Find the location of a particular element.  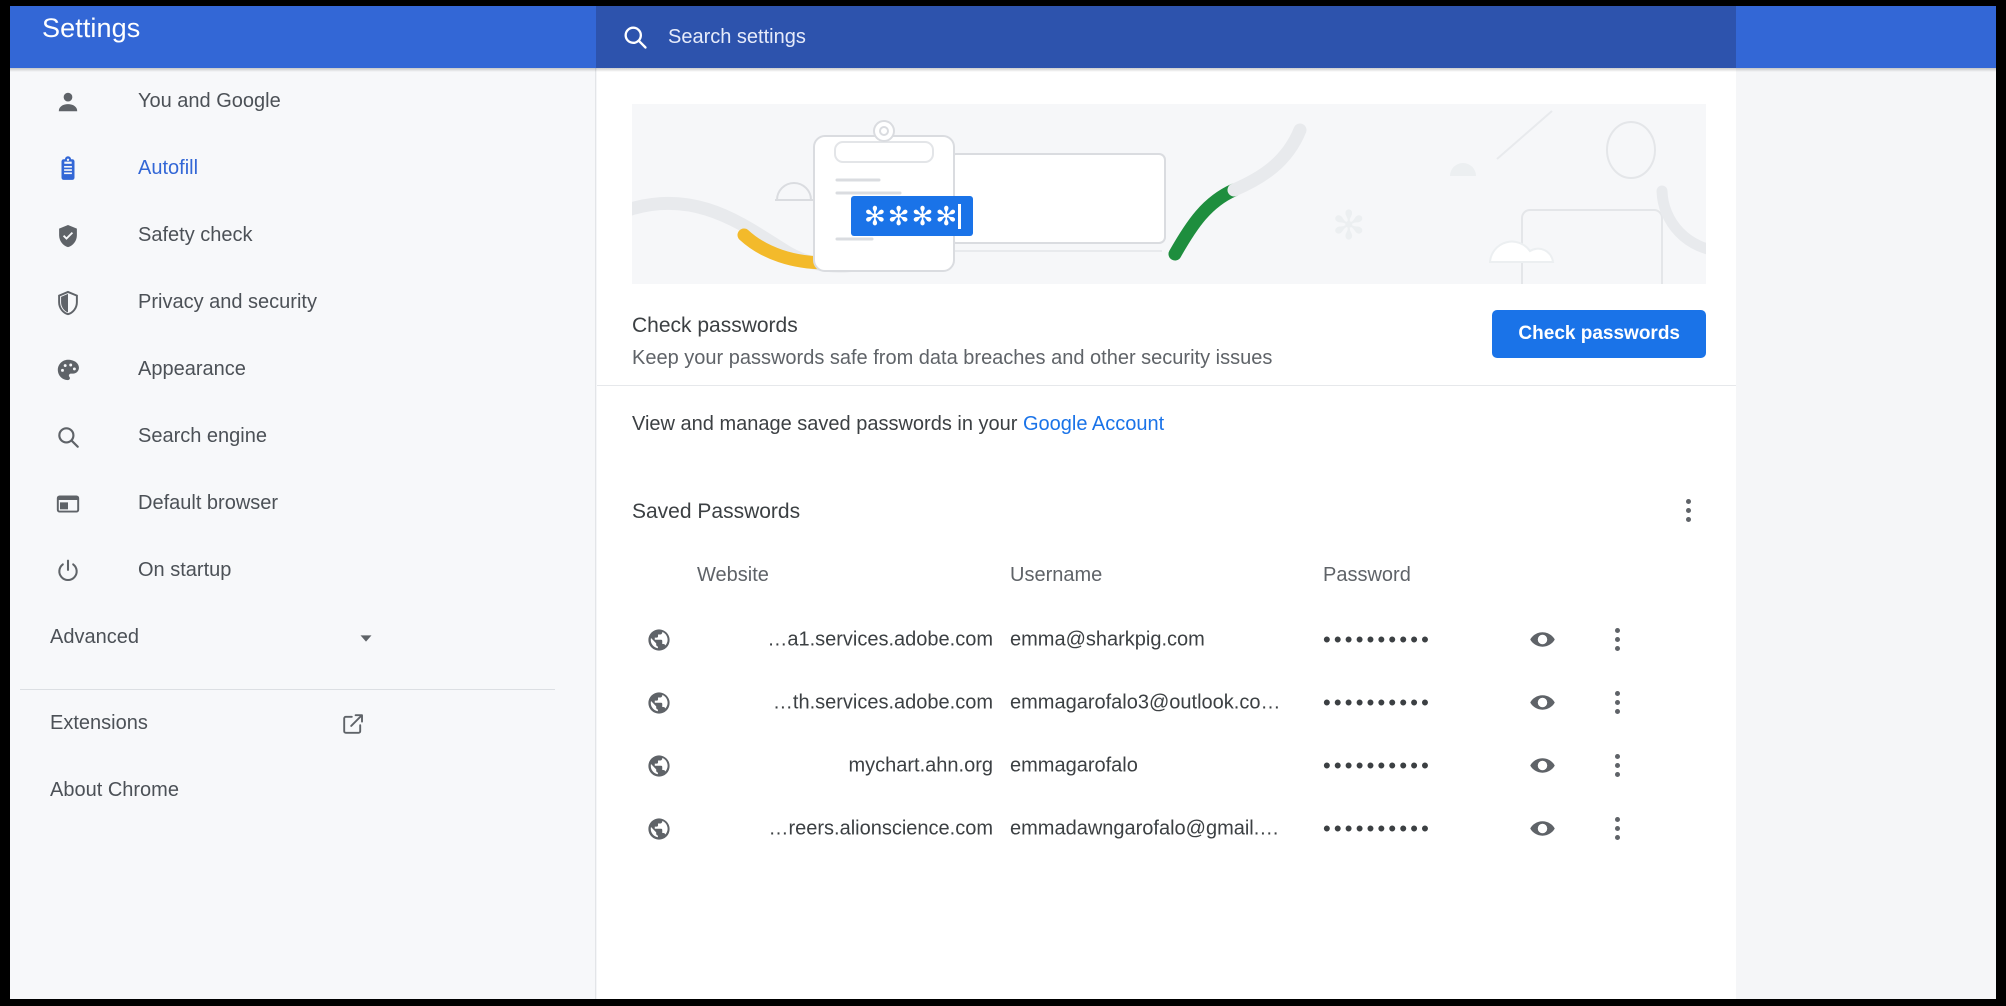

sidebar-item-label: Appearance is located at coordinates (192, 369).